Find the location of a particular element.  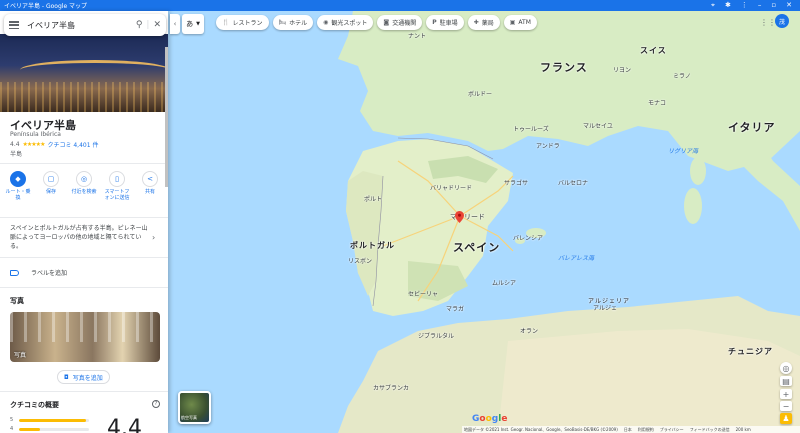

rating-bar-5: 5 is located at coordinates (50, 420).